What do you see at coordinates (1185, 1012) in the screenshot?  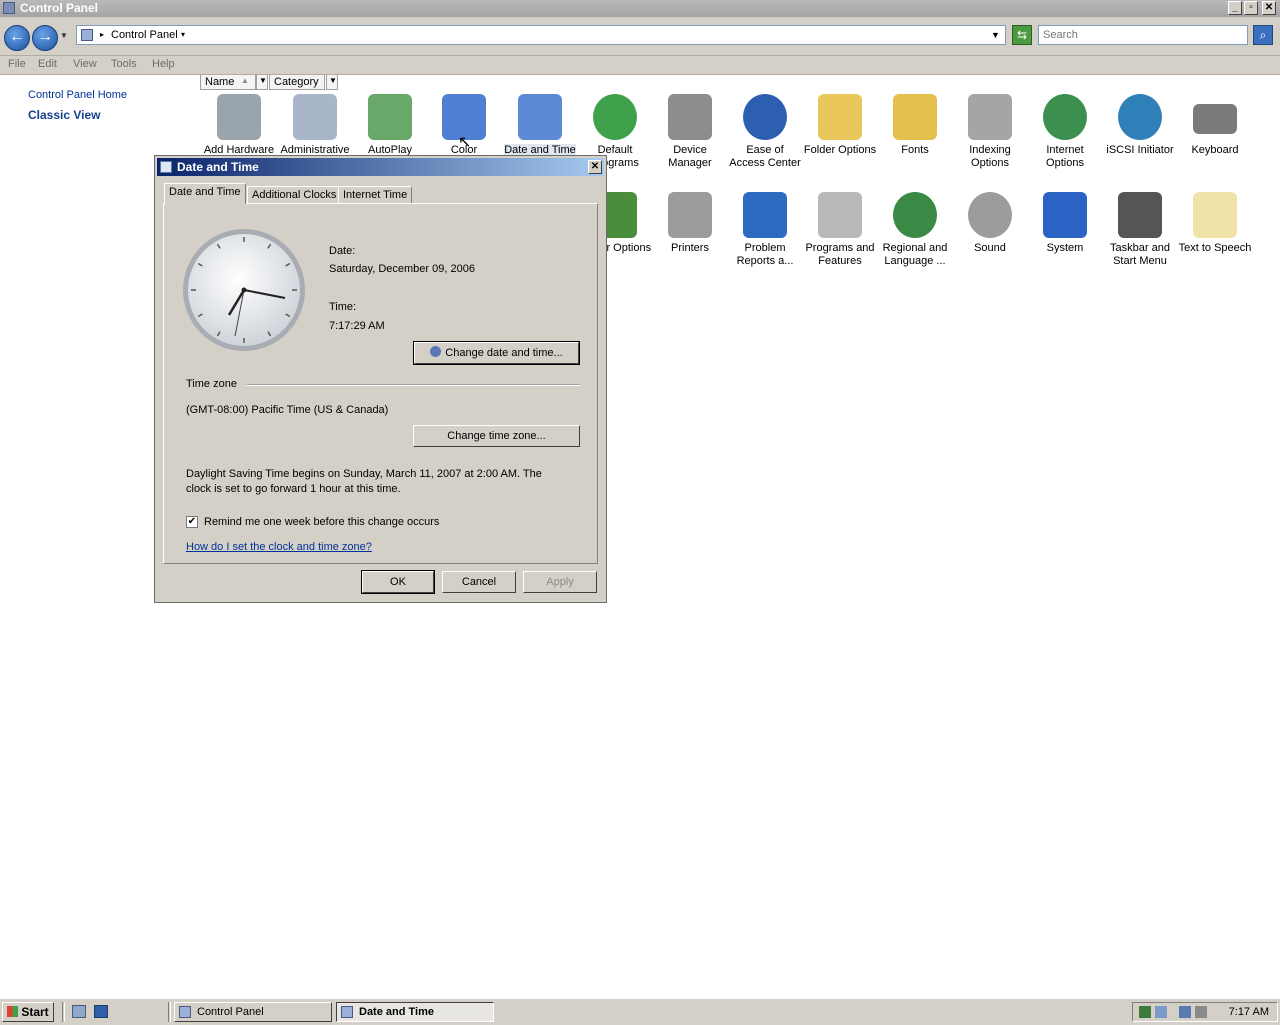 I see `network-icon` at bounding box center [1185, 1012].